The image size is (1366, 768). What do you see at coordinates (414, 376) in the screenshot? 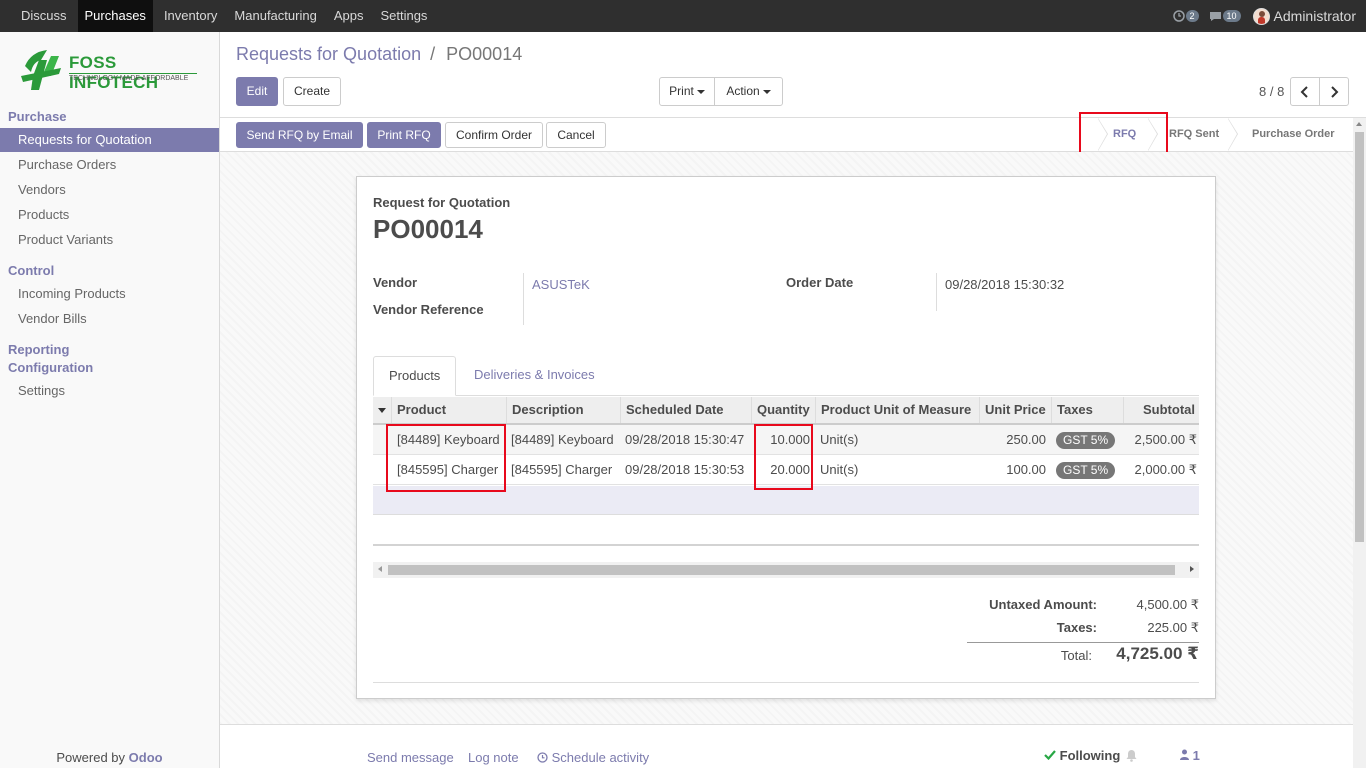
I see `tab-products: Products` at bounding box center [414, 376].